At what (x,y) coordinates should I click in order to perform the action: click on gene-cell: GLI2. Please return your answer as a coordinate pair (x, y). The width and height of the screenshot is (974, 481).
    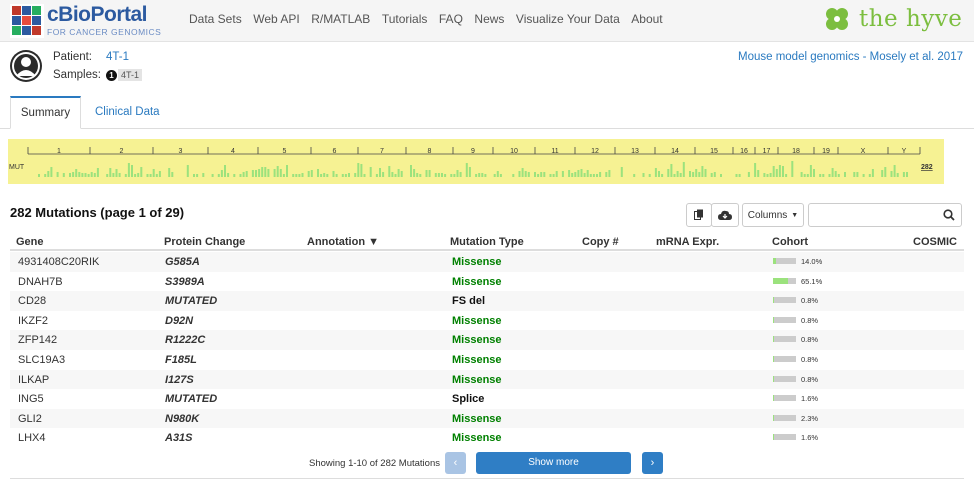
    Looking at the image, I should click on (30, 419).